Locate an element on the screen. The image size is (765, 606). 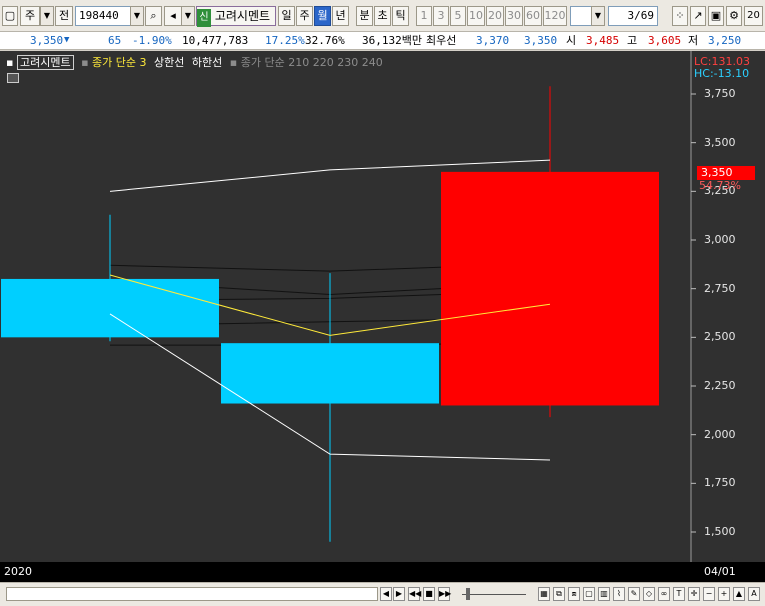
search-icon: ⌕ is located at coordinates (153, 16).